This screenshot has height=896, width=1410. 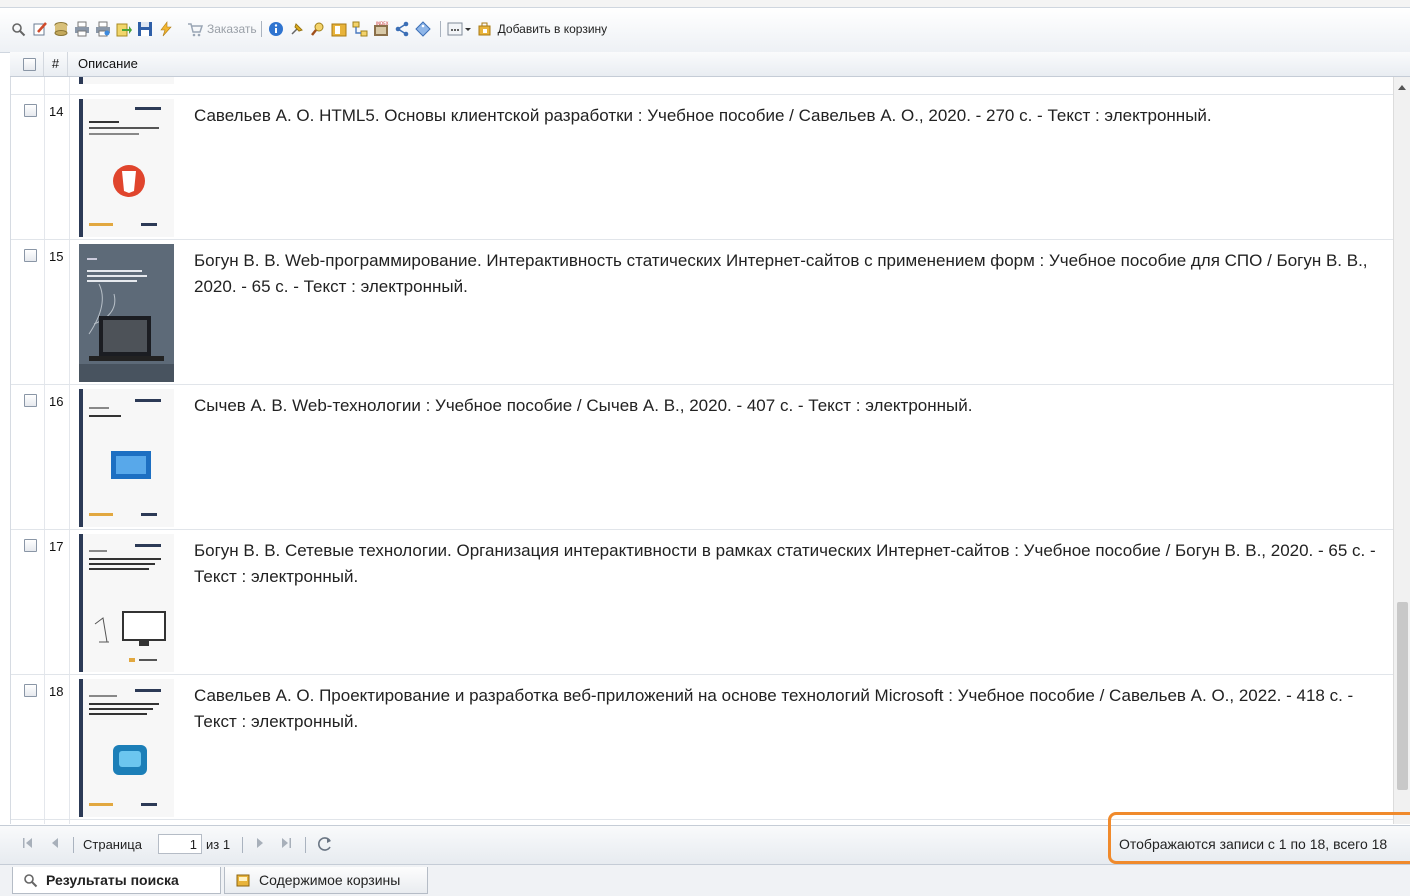 I want to click on tab-cart-contents-label: Содержимое корзины, so click(x=330, y=880).